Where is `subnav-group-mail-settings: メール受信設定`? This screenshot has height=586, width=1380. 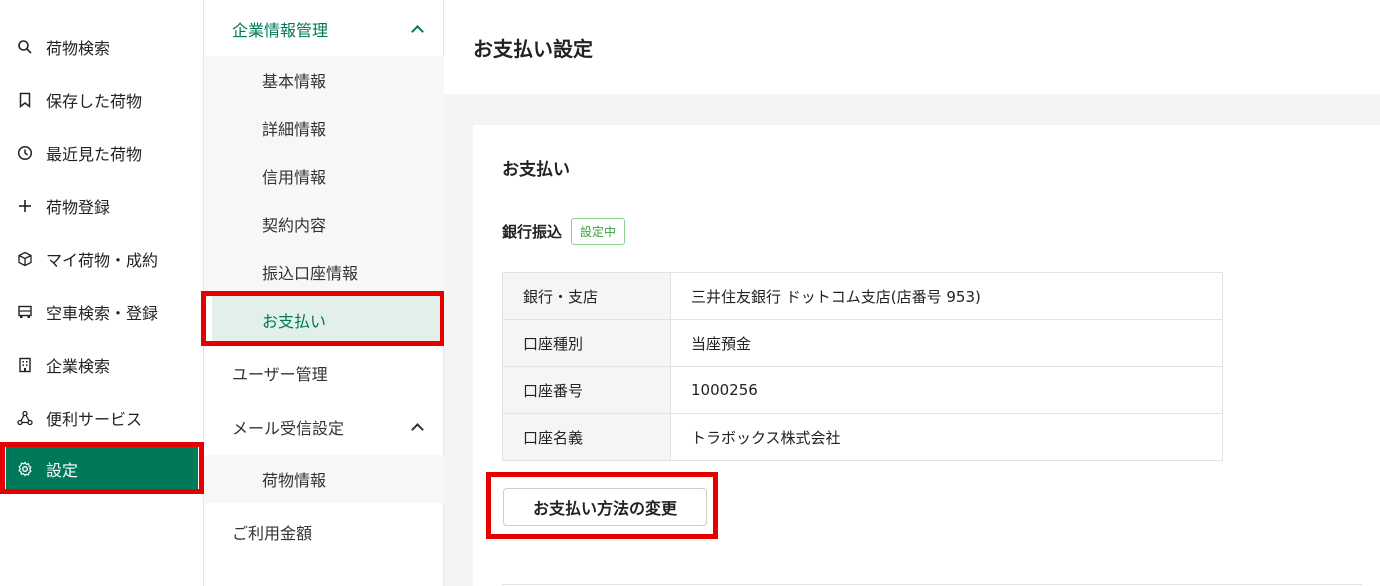
subnav-group-mail-settings: メール受信設定 is located at coordinates (324, 427).